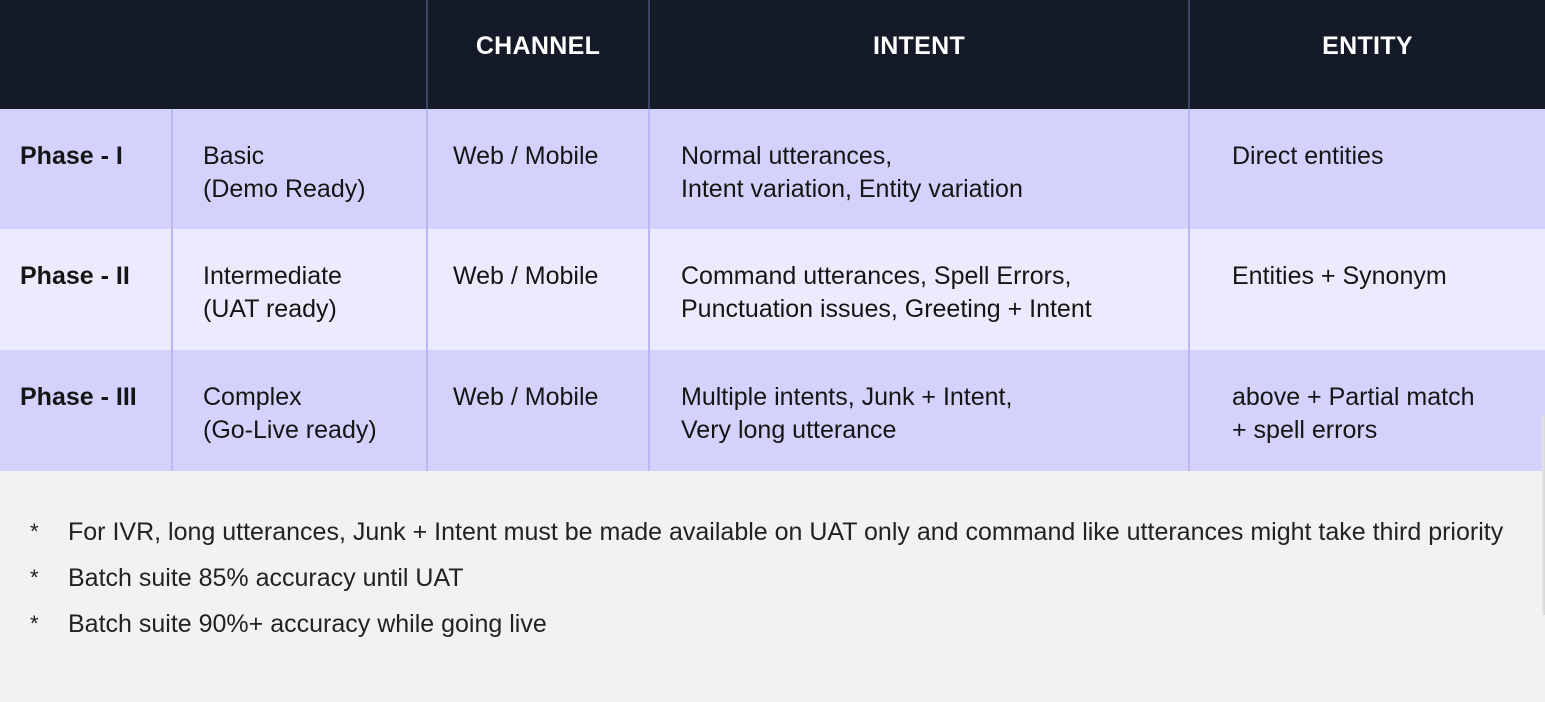 This screenshot has width=1545, height=702. Describe the element at coordinates (78, 397) in the screenshot. I see `phase-cell: Phase - III` at that location.